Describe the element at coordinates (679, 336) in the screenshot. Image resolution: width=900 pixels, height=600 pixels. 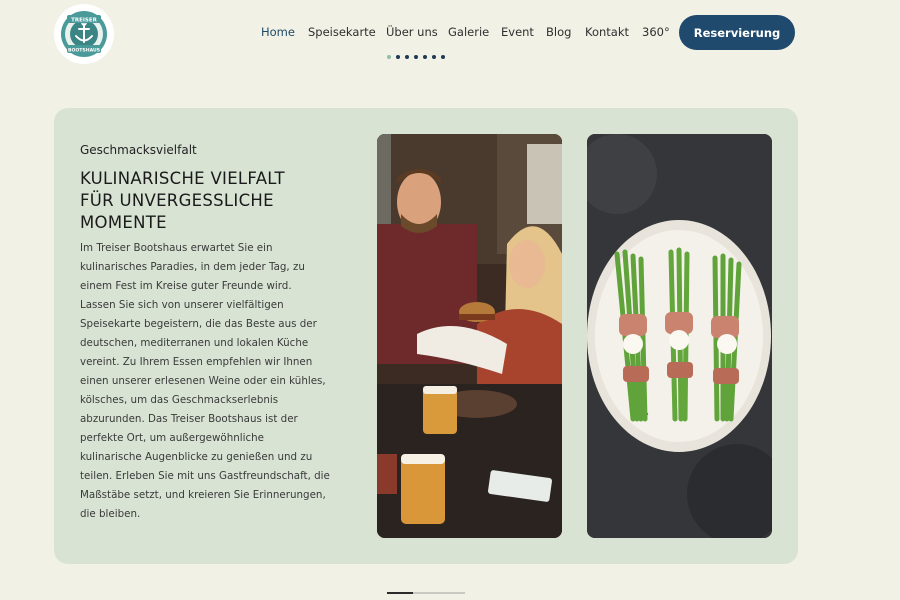
I see `asparagus-dish-photo` at that location.